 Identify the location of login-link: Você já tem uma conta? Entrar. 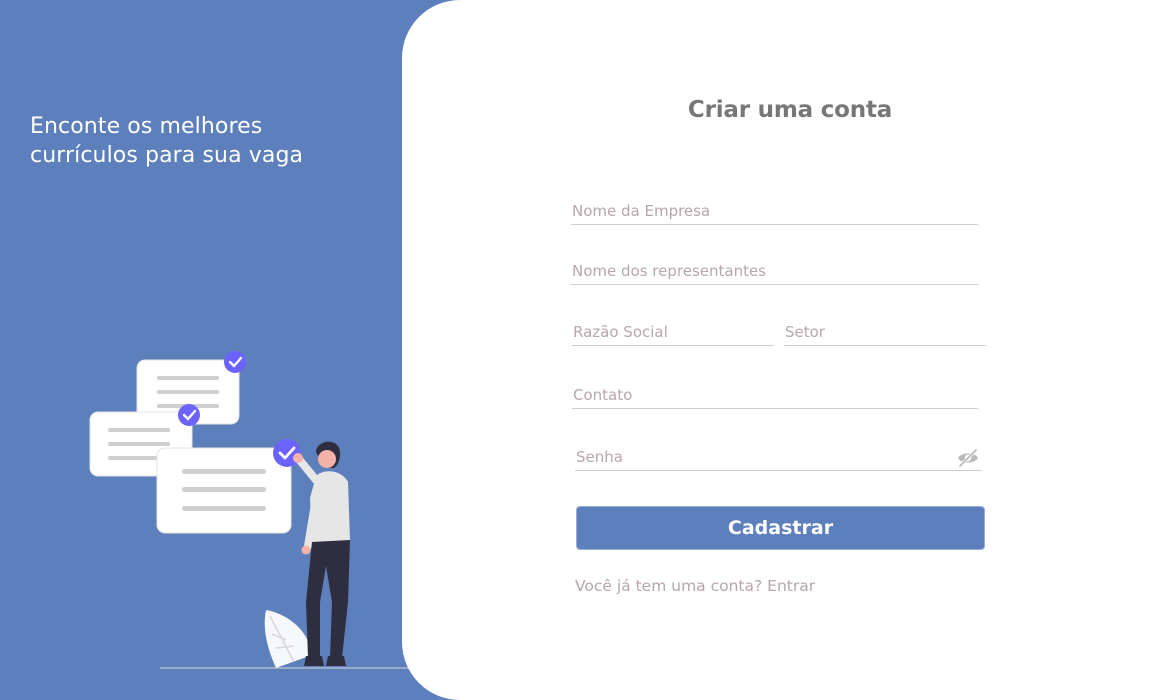
(695, 586).